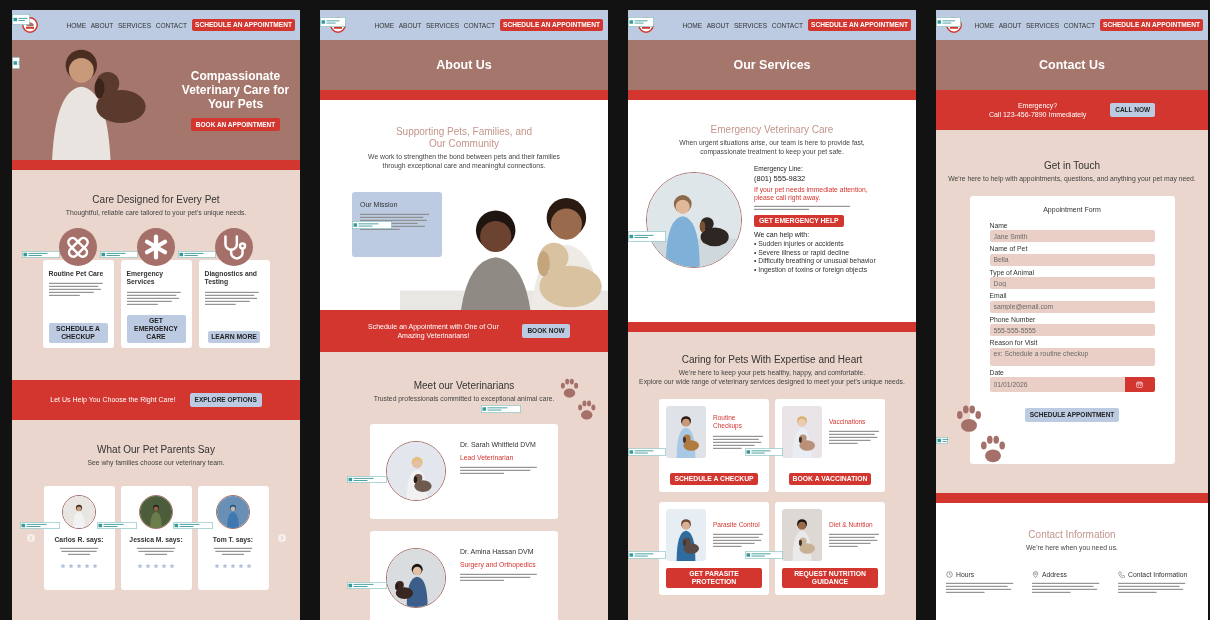  What do you see at coordinates (235, 89) in the screenshot?
I see `hero-title: Compassionate Veterinary Care for Your Pets` at bounding box center [235, 89].